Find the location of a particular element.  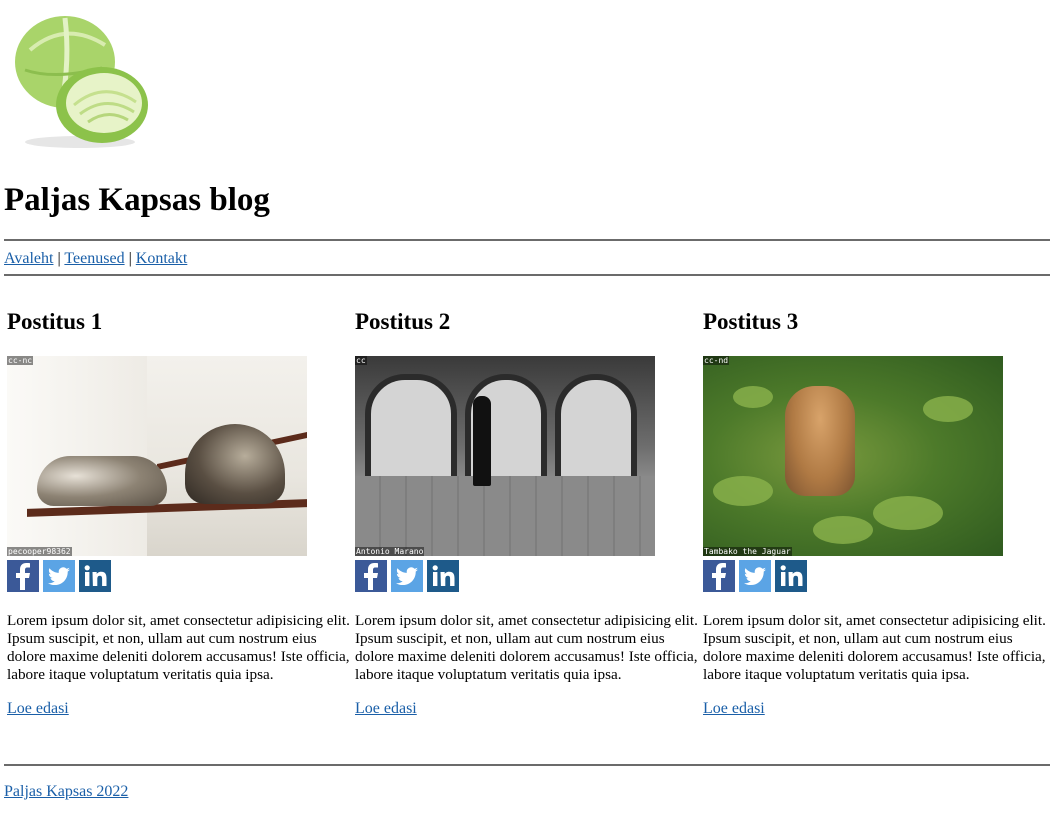

post-title: Postitus 1 is located at coordinates (55, 321).